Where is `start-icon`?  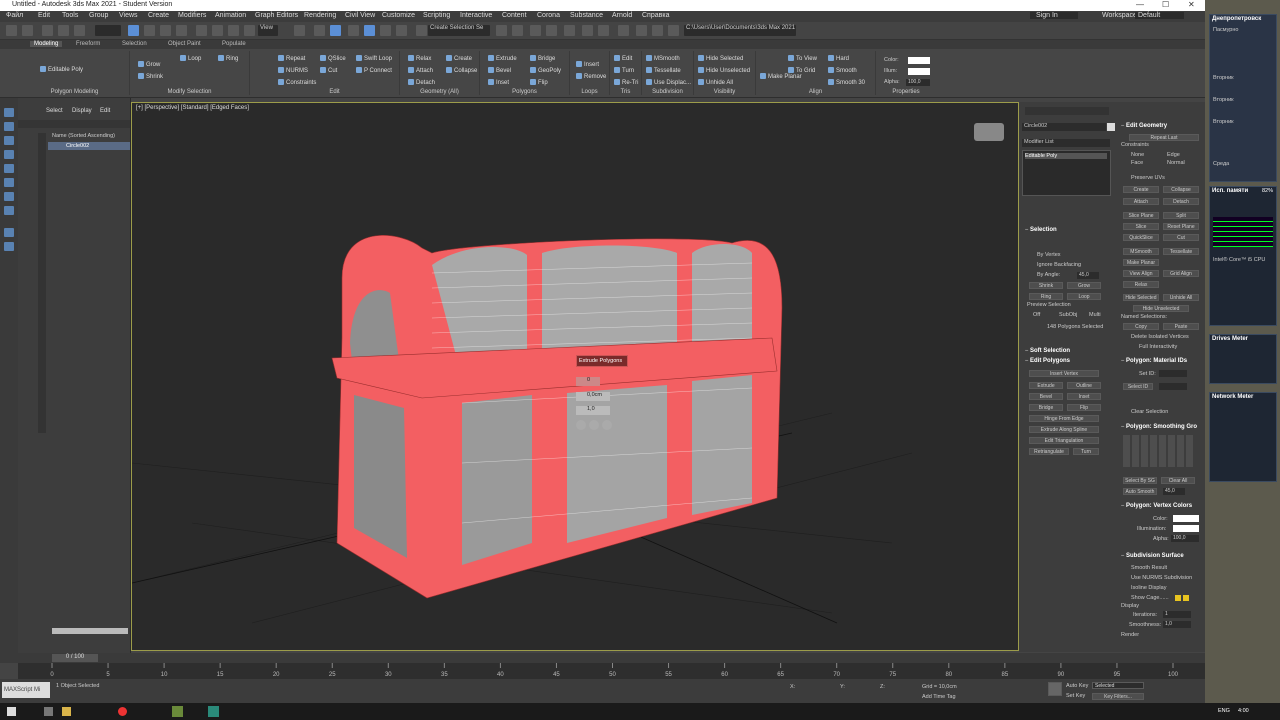
start-icon is located at coordinates (11, 711).